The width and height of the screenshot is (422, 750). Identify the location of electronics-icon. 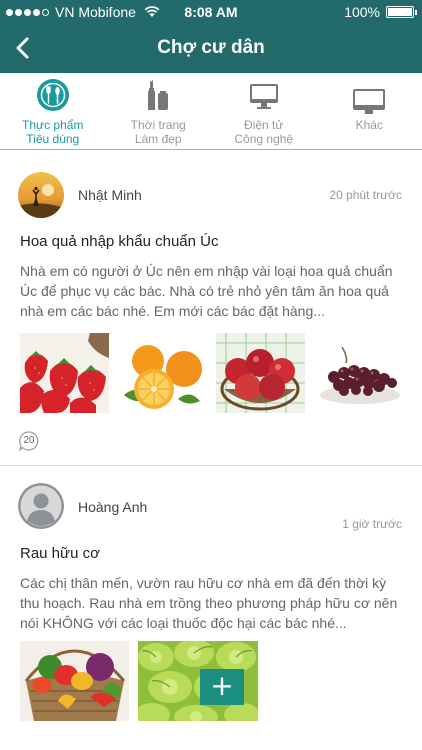
(263, 96).